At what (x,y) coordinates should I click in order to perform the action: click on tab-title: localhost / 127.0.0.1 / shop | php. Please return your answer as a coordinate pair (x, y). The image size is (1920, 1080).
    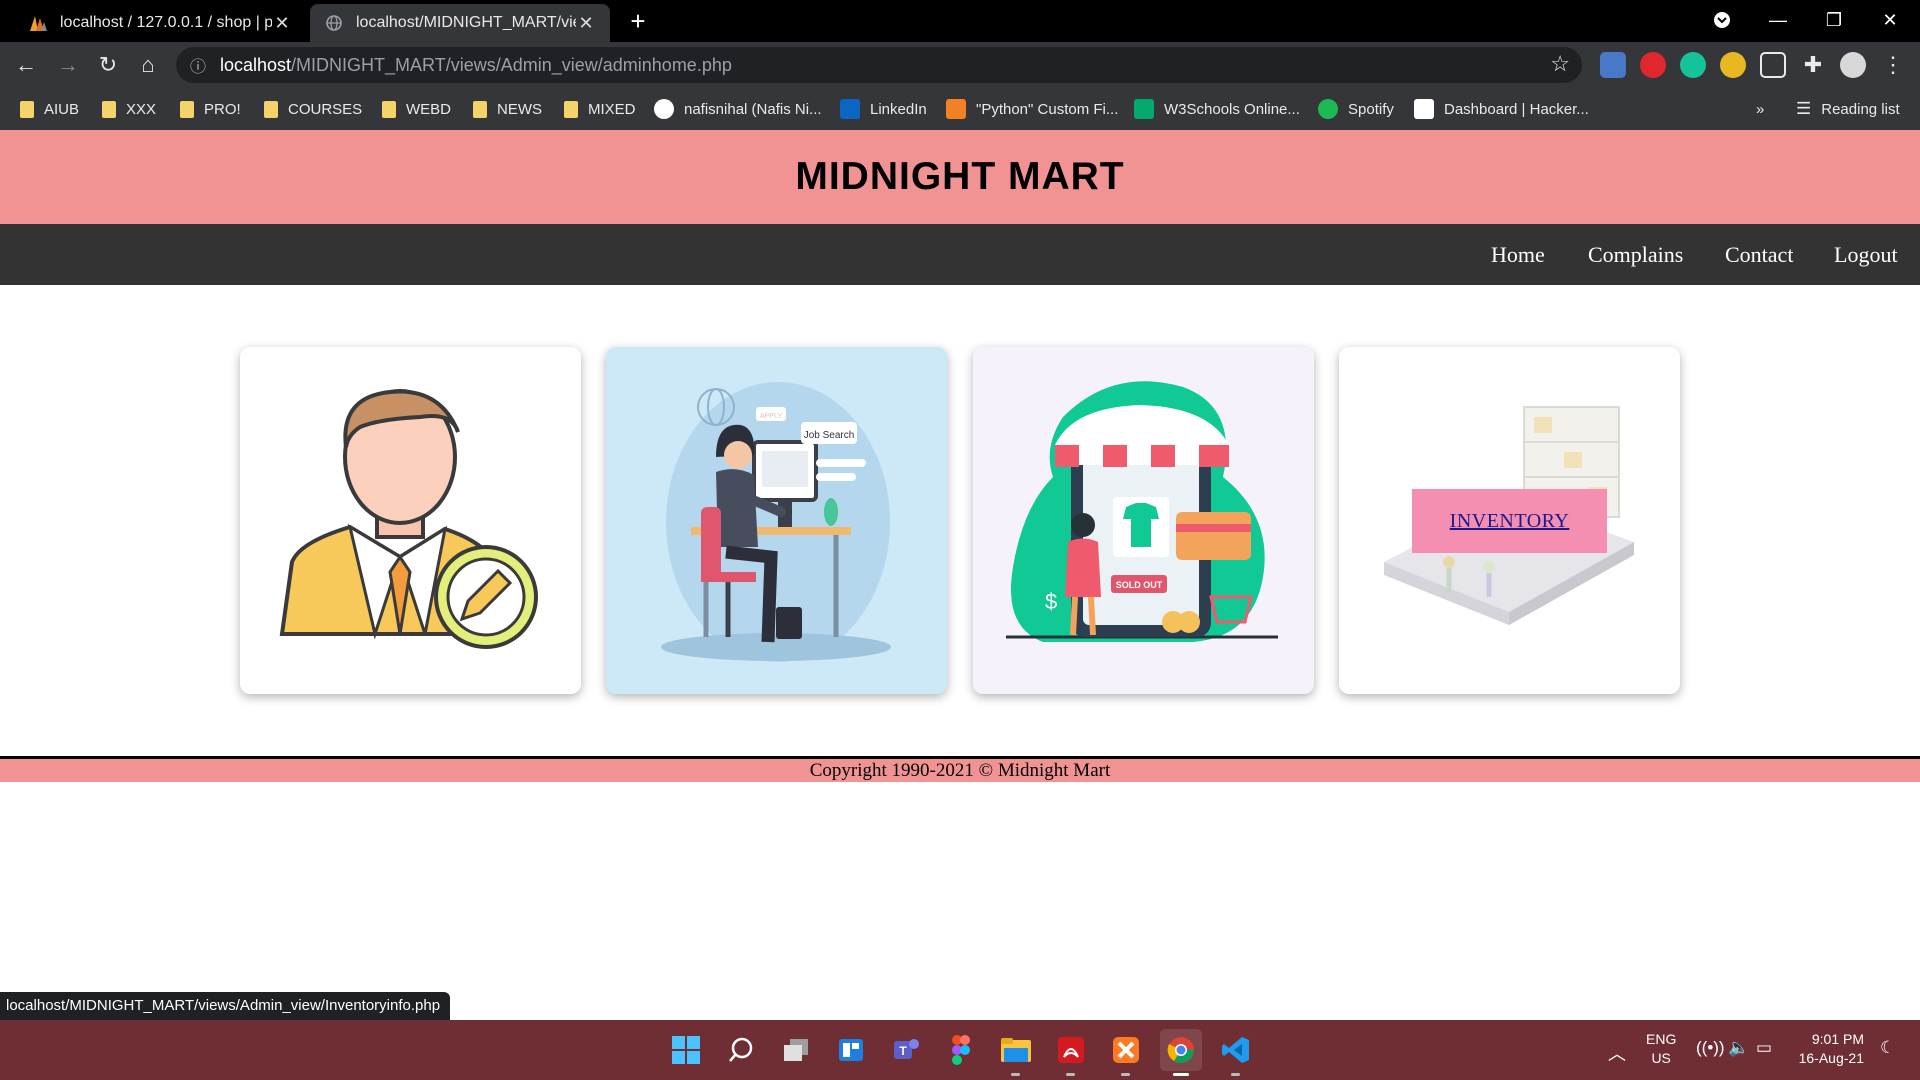
    Looking at the image, I should click on (166, 22).